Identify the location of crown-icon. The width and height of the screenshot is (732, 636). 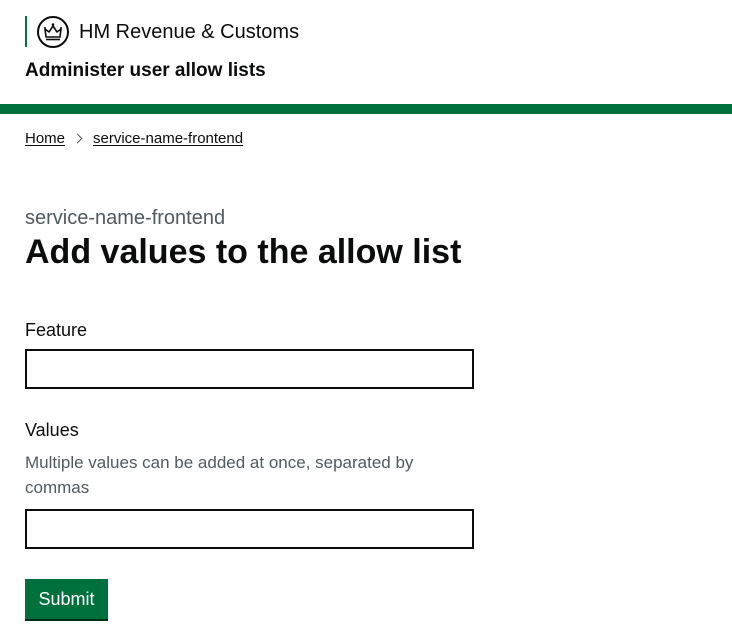
(53, 31).